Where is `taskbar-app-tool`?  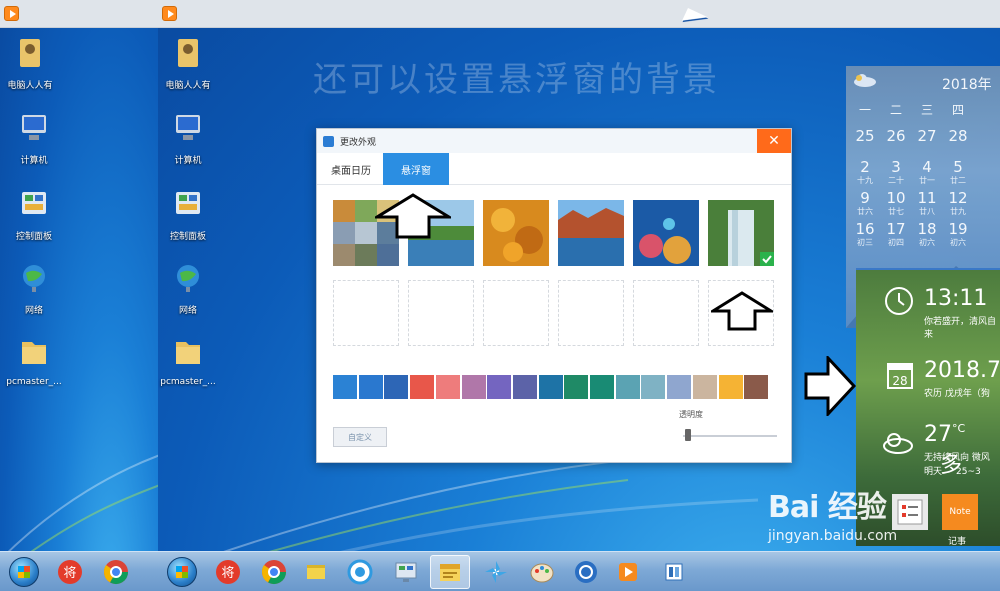
taskbar-app-tool is located at coordinates (674, 572).